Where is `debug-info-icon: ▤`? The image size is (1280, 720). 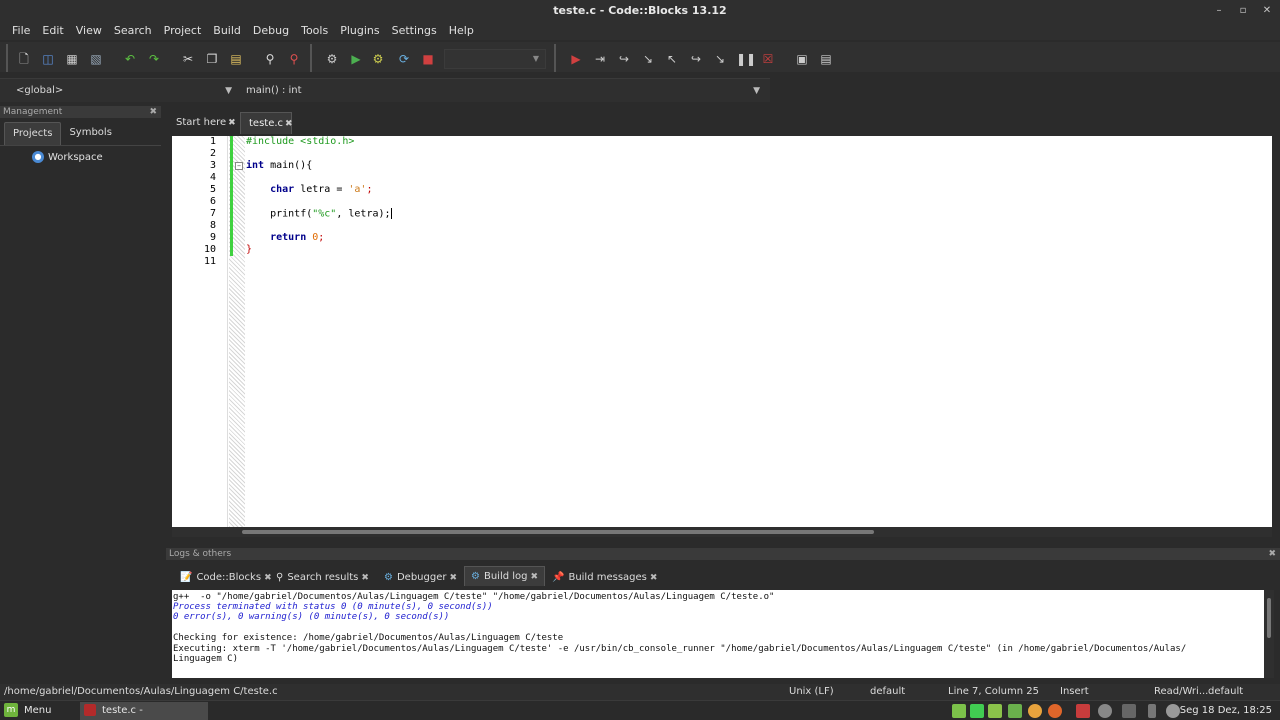
debug-info-icon: ▤ is located at coordinates (826, 59).